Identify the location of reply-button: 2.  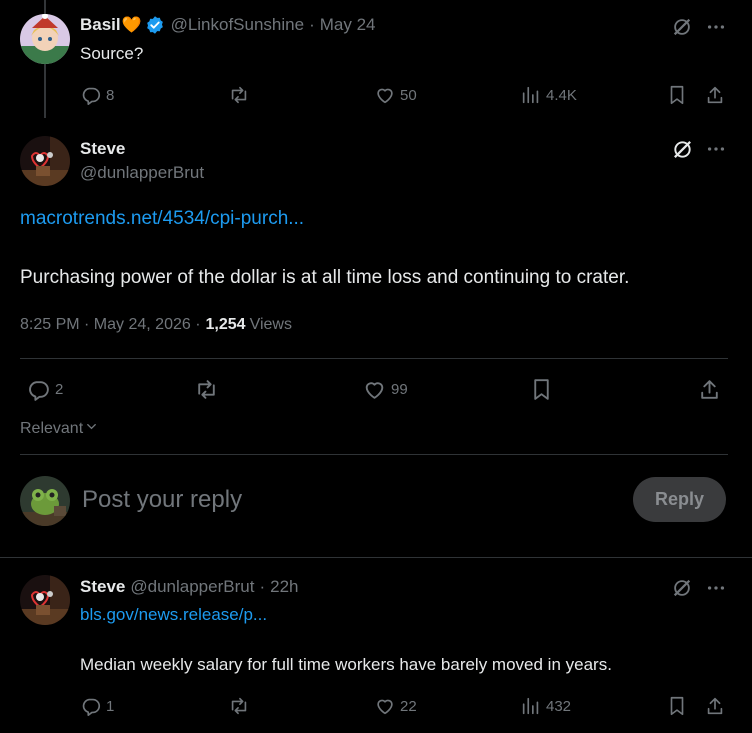
(44, 389).